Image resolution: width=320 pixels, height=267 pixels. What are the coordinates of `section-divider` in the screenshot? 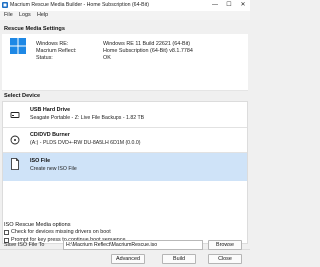 It's located at (125, 90).